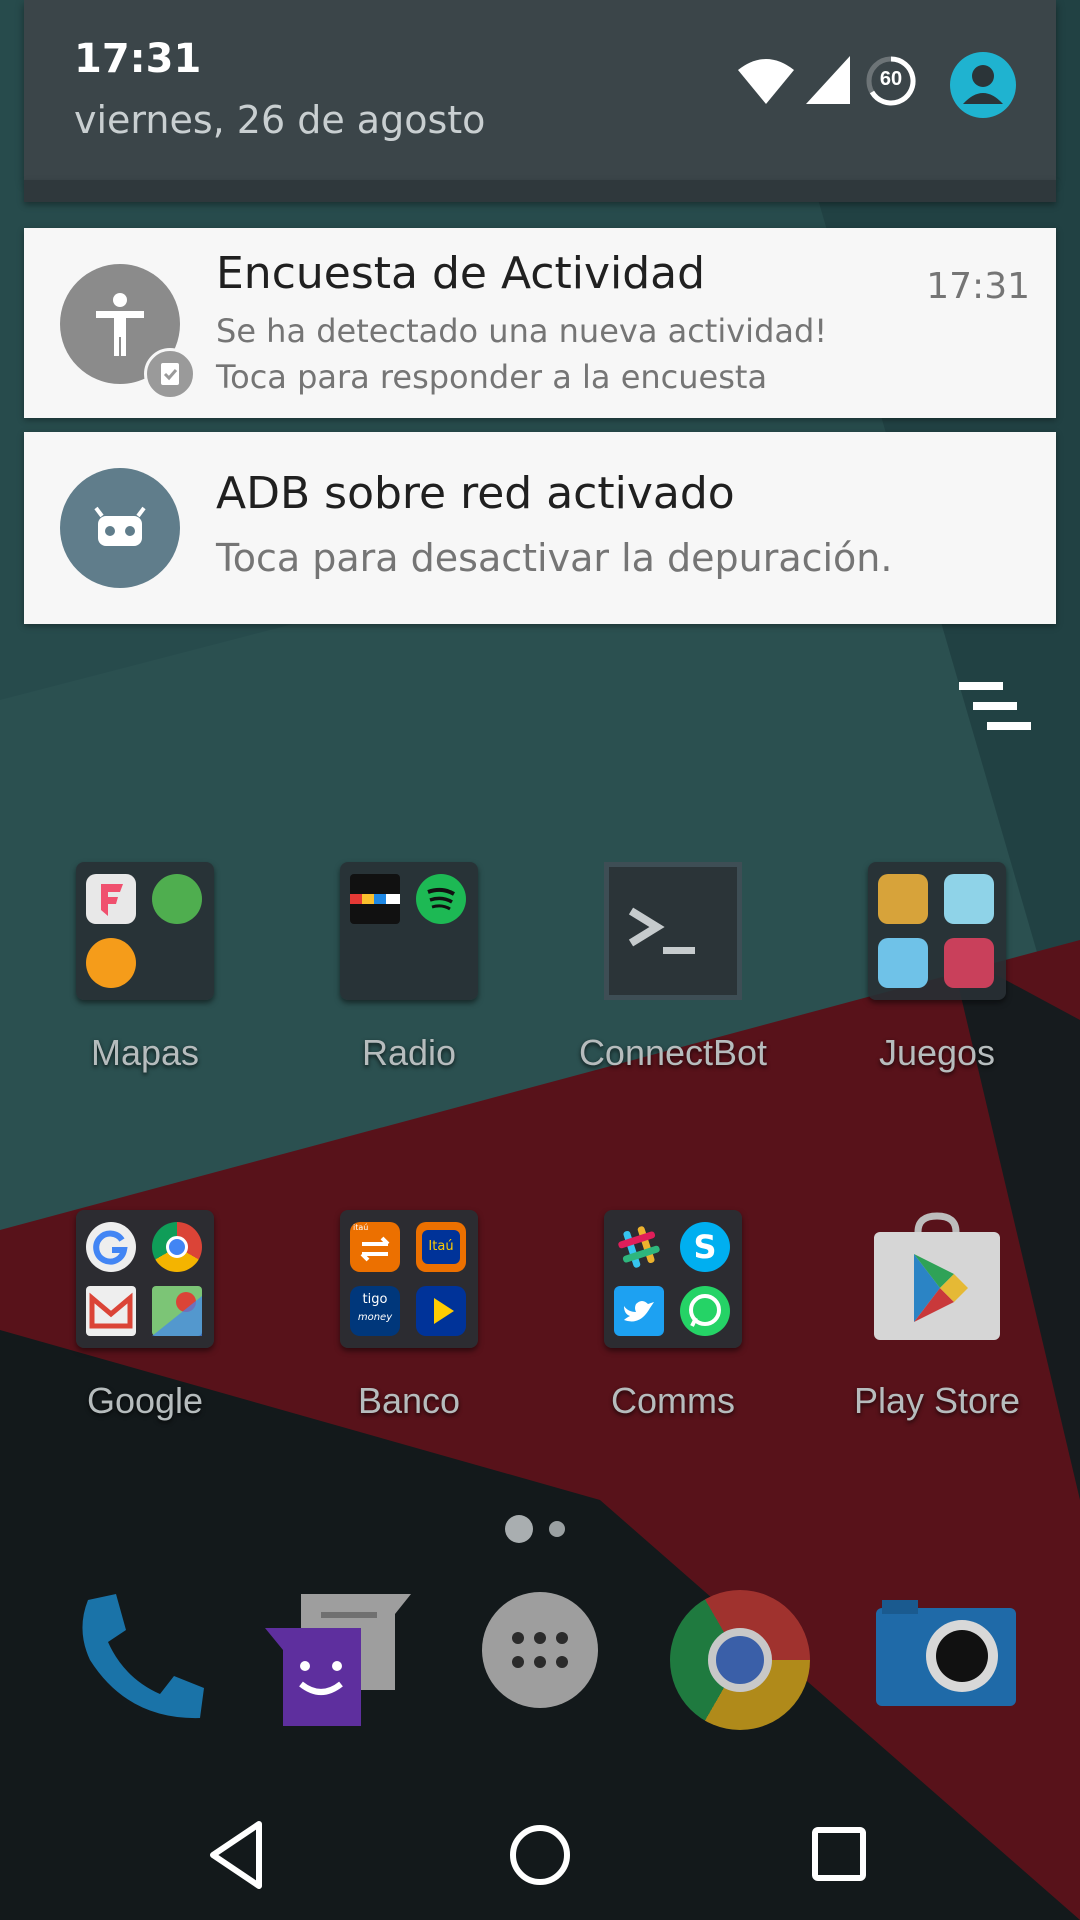 Image resolution: width=1080 pixels, height=1920 pixels. I want to click on messenger-icon, so click(338, 1660).